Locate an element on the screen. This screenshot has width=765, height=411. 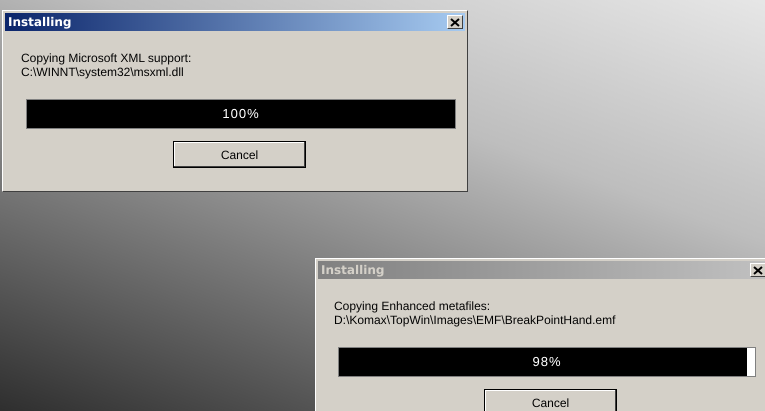
progress-percent: 100% is located at coordinates (241, 113).